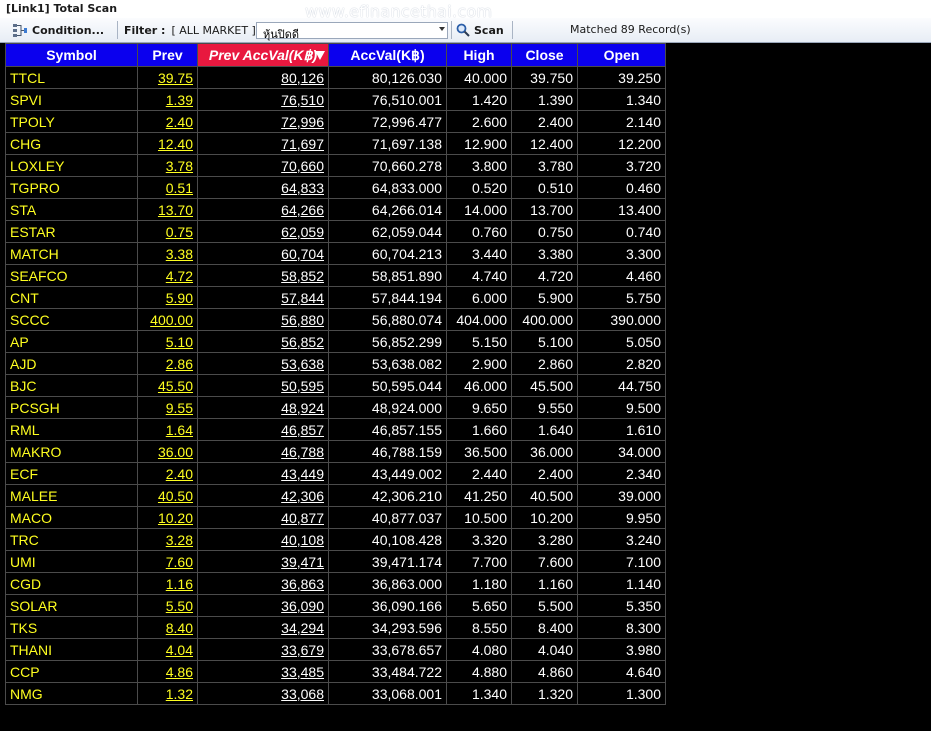  What do you see at coordinates (263, 319) in the screenshot?
I see `prev-accval-cell: 56,880` at bounding box center [263, 319].